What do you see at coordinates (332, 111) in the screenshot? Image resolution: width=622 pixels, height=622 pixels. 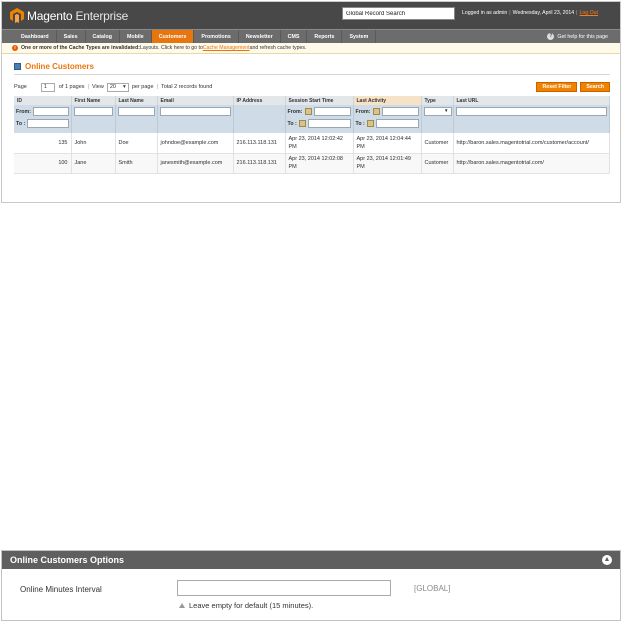 I see `filter-start-from-input` at bounding box center [332, 111].